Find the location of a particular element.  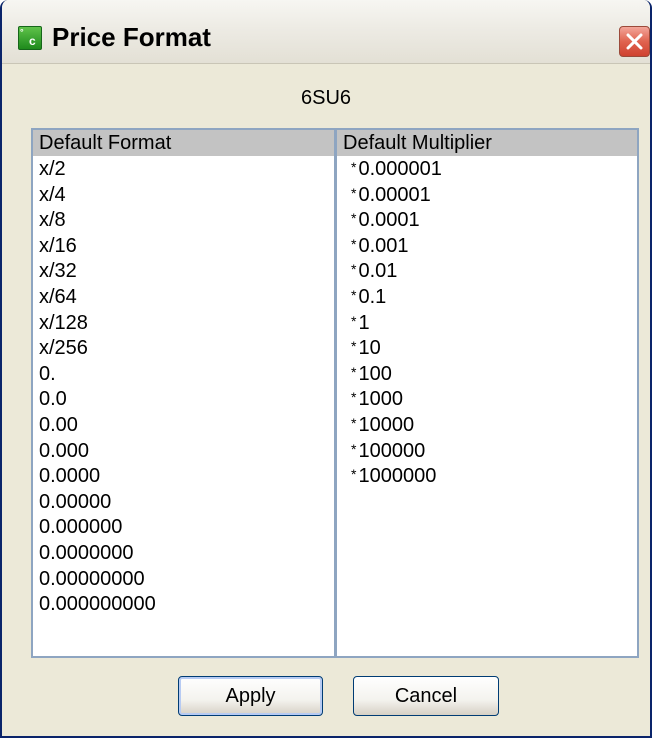

symbol-label: 6SU6 is located at coordinates (326, 98).